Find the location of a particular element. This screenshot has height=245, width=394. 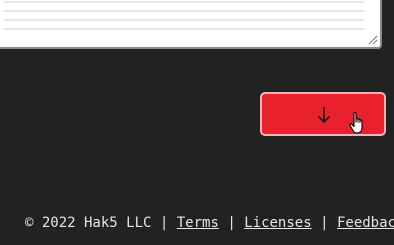

download-button is located at coordinates (323, 114).